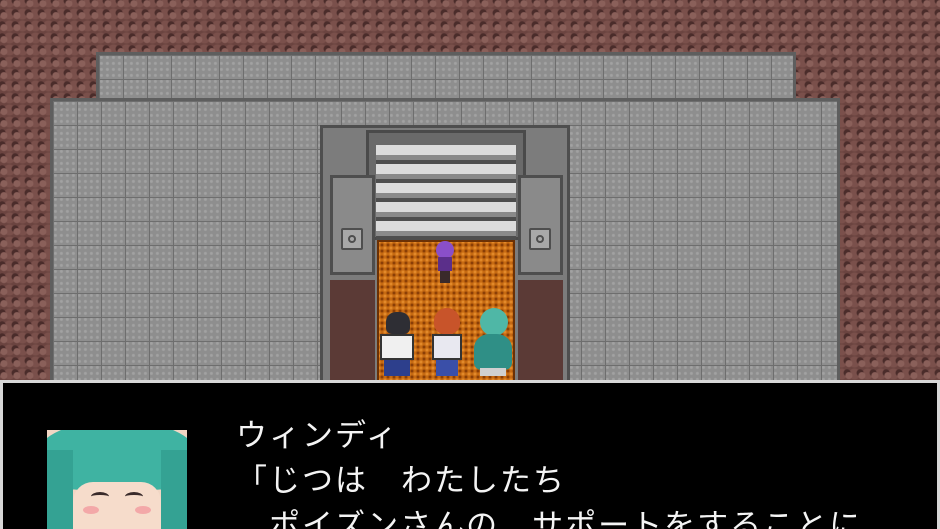 The width and height of the screenshot is (940, 529). What do you see at coordinates (117, 479) in the screenshot?
I see `speaker-portrait` at bounding box center [117, 479].